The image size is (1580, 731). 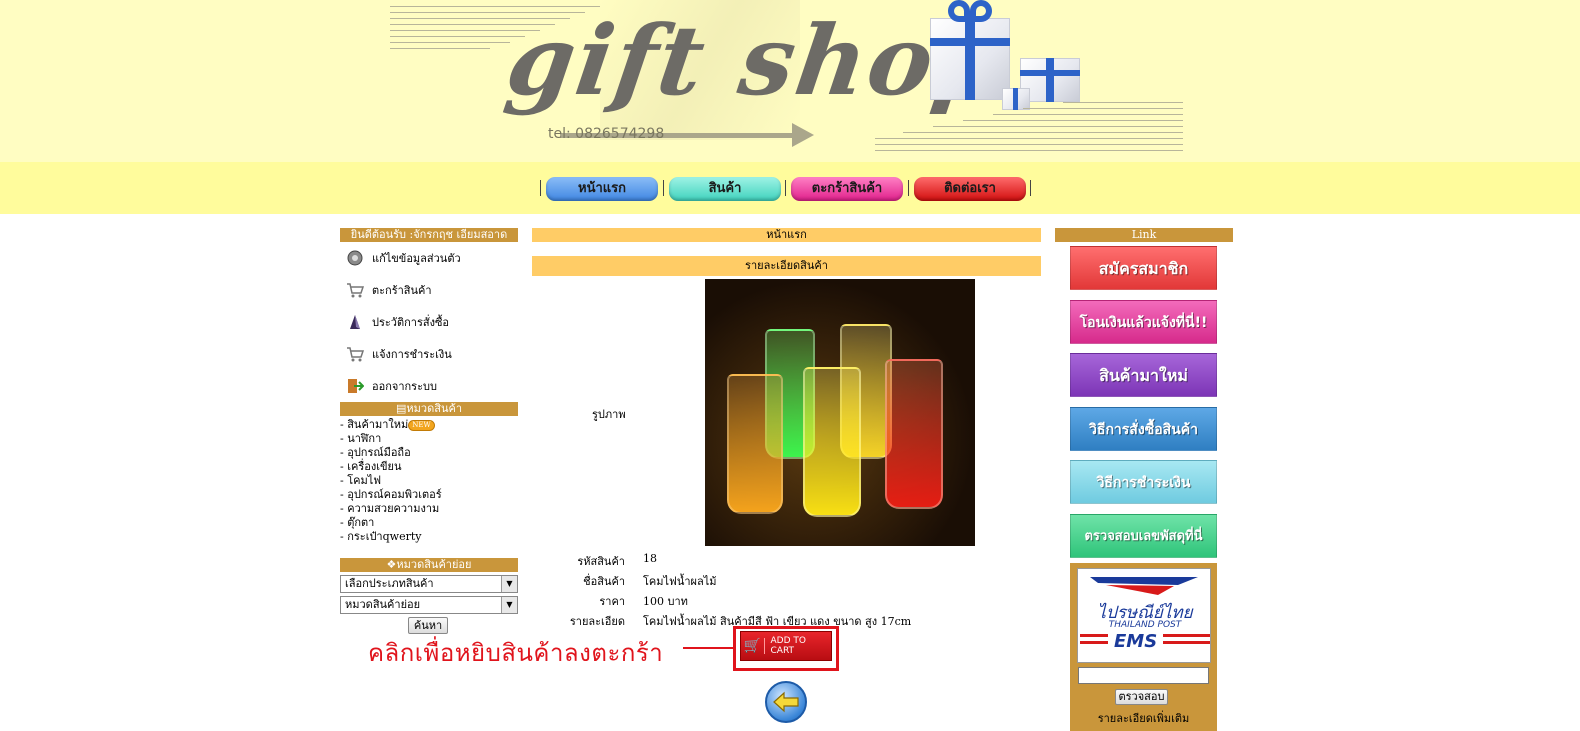 What do you see at coordinates (803, 135) in the screenshot?
I see `arrow-icon` at bounding box center [803, 135].